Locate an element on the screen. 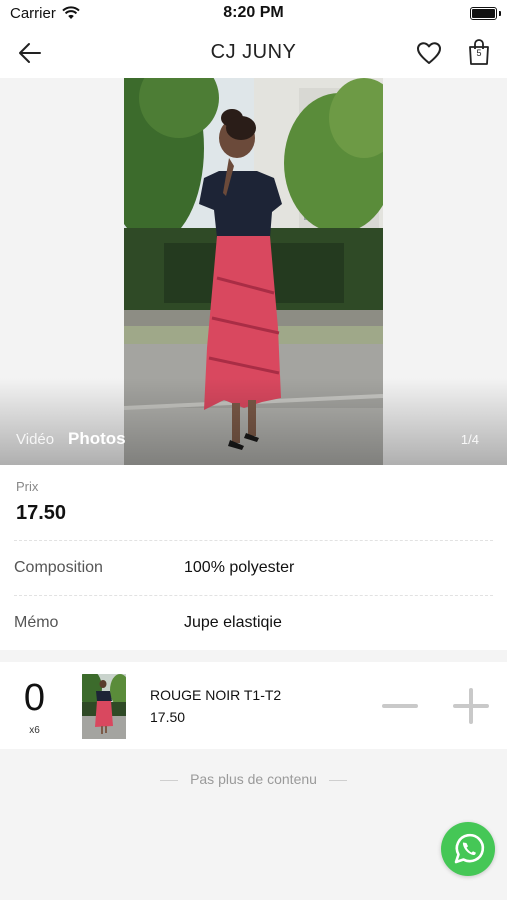  nav-bar: CJ JUNY 5 is located at coordinates (253, 53).